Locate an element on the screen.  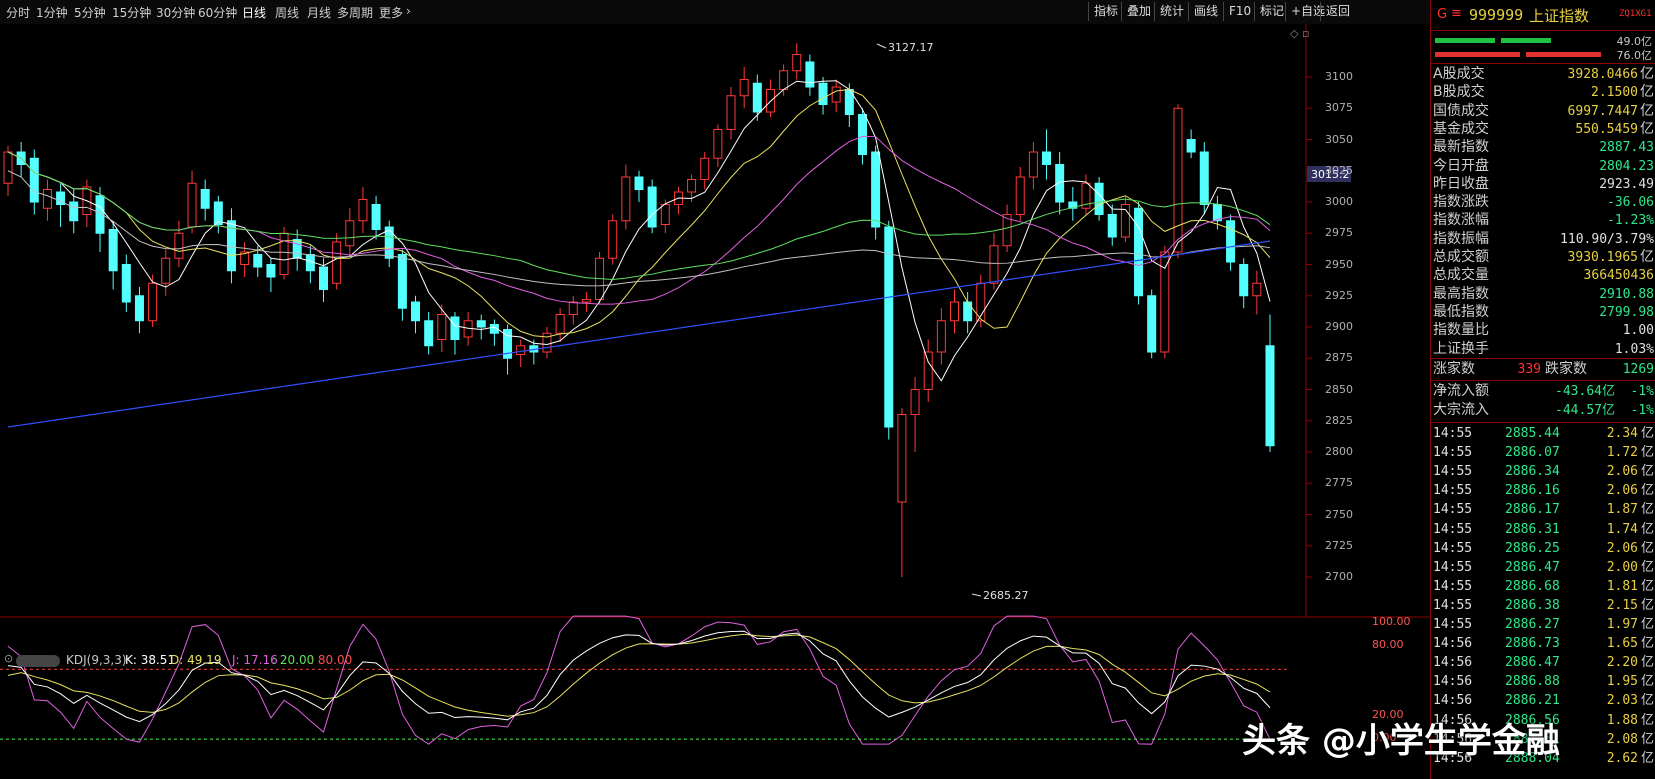
stat-value: 2799.98 is located at coordinates (1626, 312).